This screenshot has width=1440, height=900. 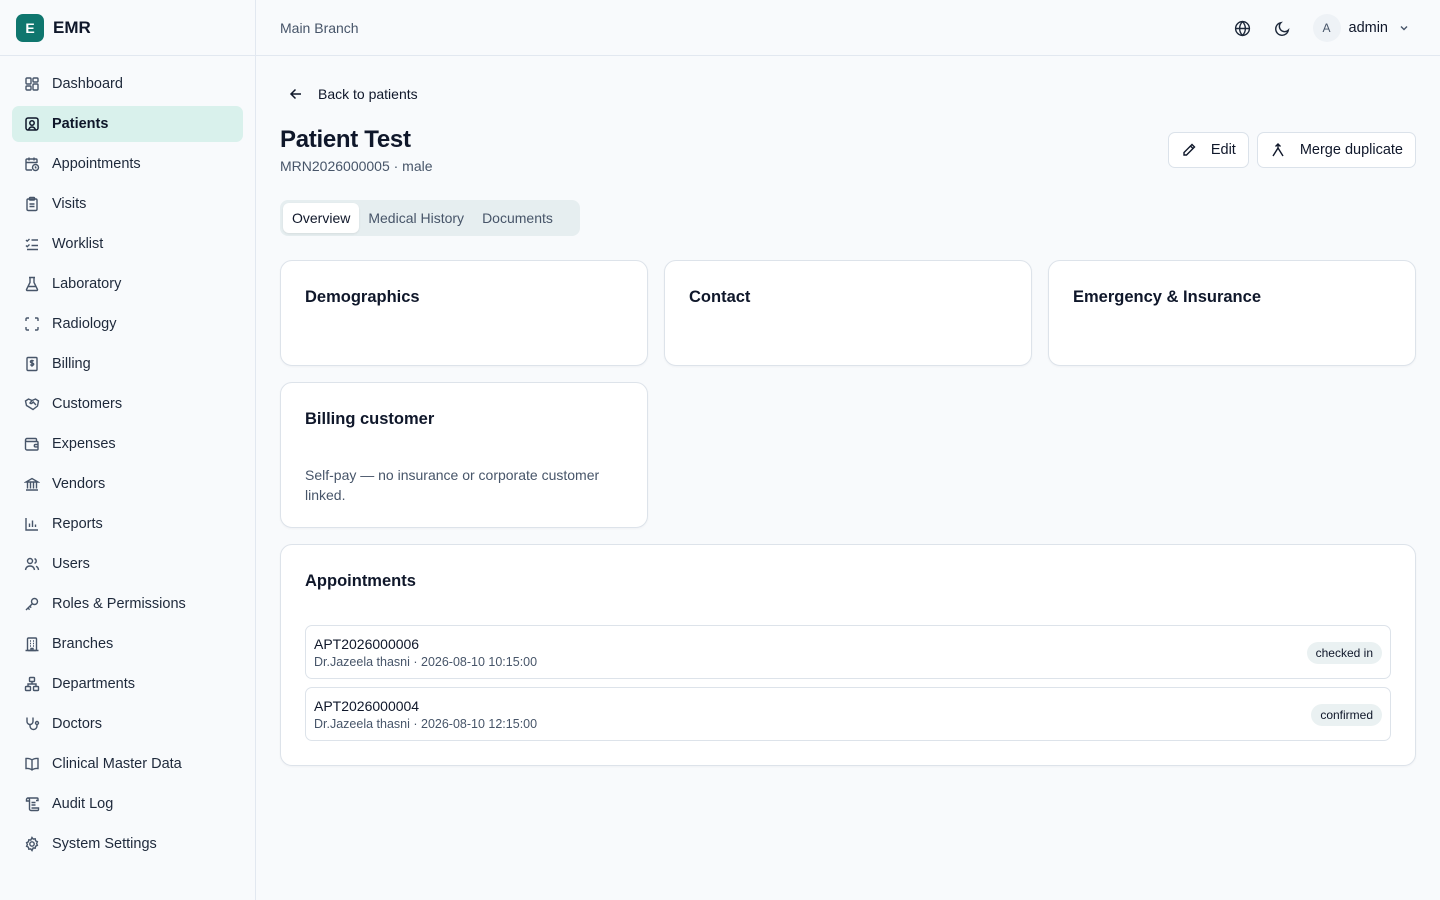 I want to click on bank-icon, so click(x=32, y=484).